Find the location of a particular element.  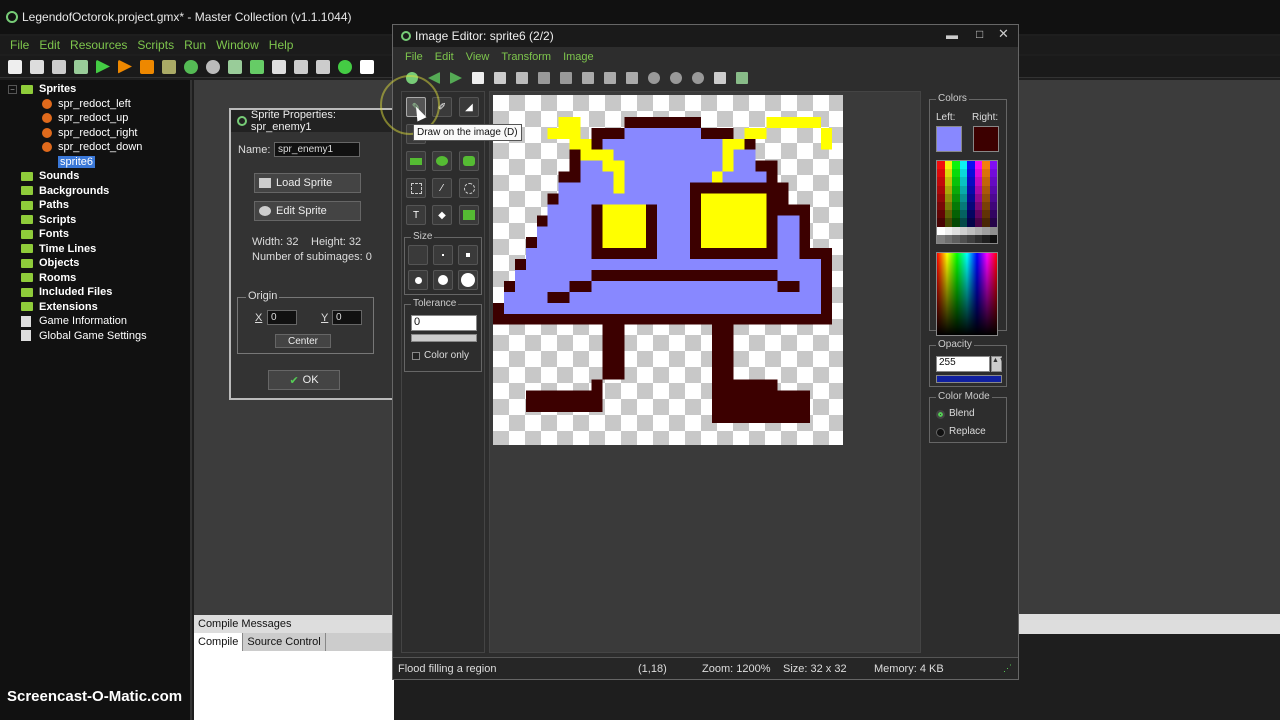

create-sound-icon is located at coordinates (213, 66).